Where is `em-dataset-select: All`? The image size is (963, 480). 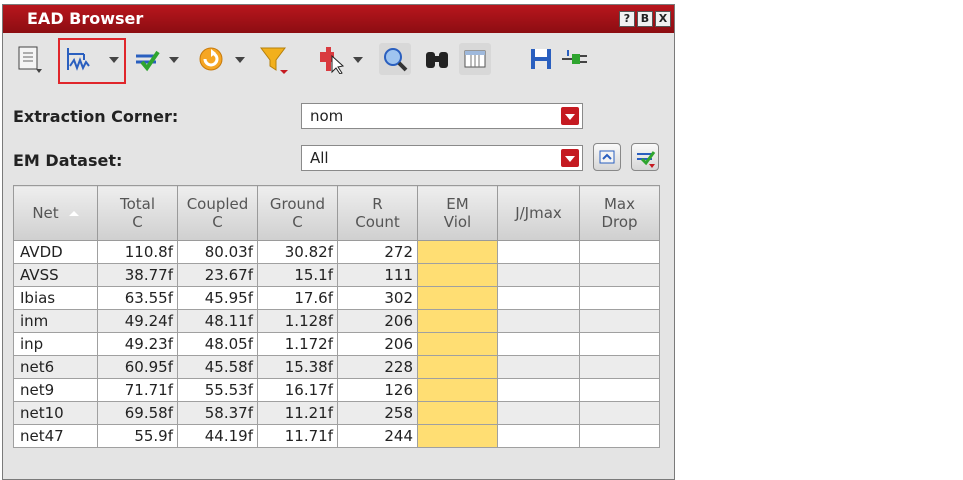
em-dataset-select: All is located at coordinates (442, 158).